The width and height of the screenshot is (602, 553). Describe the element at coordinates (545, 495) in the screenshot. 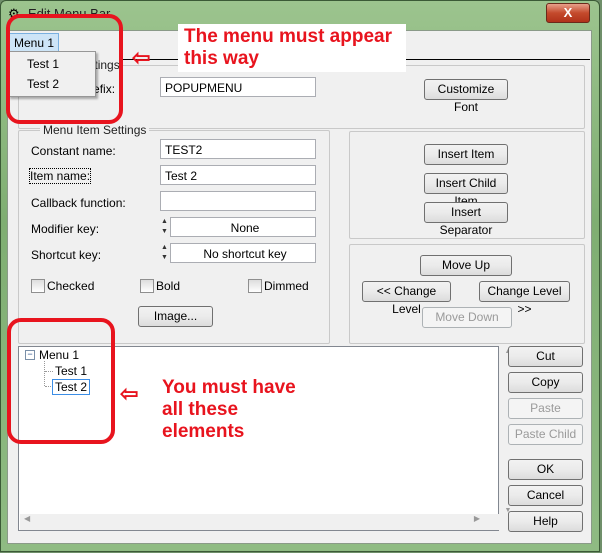

I see `cancel-button: Cancel` at that location.